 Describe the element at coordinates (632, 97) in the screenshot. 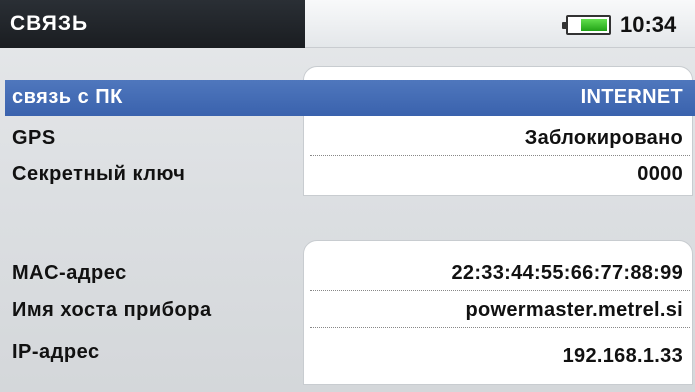

I see `pc-connection-value: INTERNET` at that location.